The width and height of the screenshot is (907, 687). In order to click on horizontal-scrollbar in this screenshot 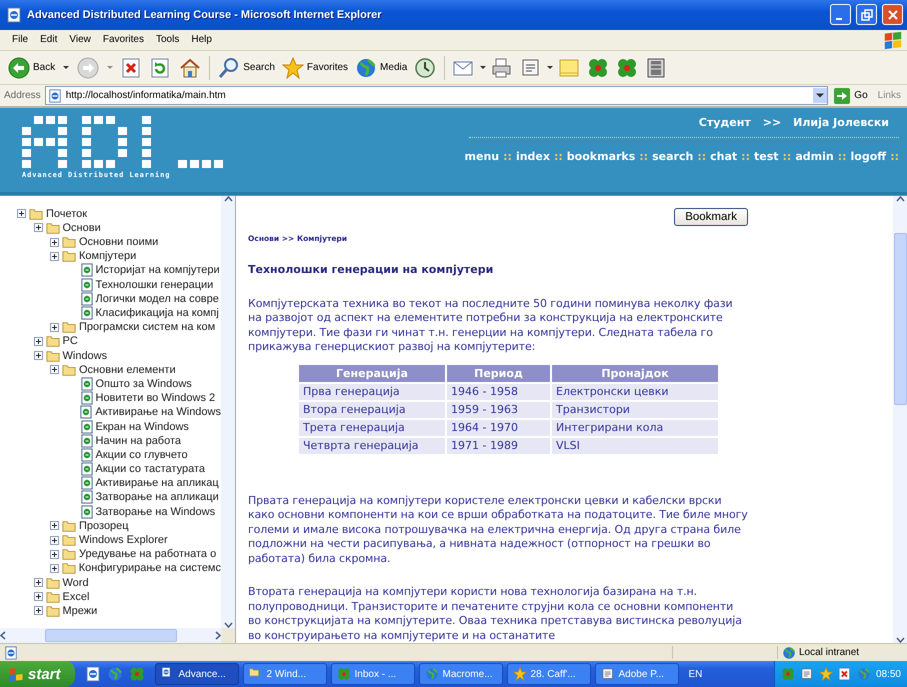, I will do `click(110, 636)`.